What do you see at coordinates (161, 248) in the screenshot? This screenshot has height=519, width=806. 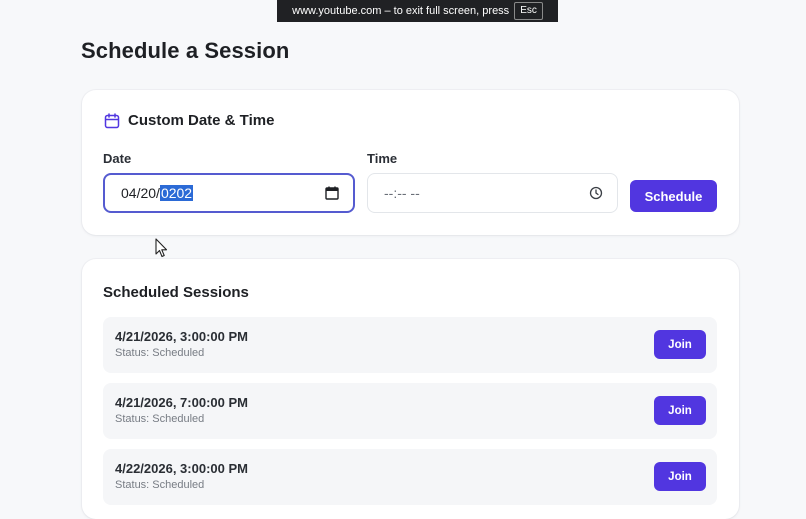 I see `mouse-pointer-icon` at bounding box center [161, 248].